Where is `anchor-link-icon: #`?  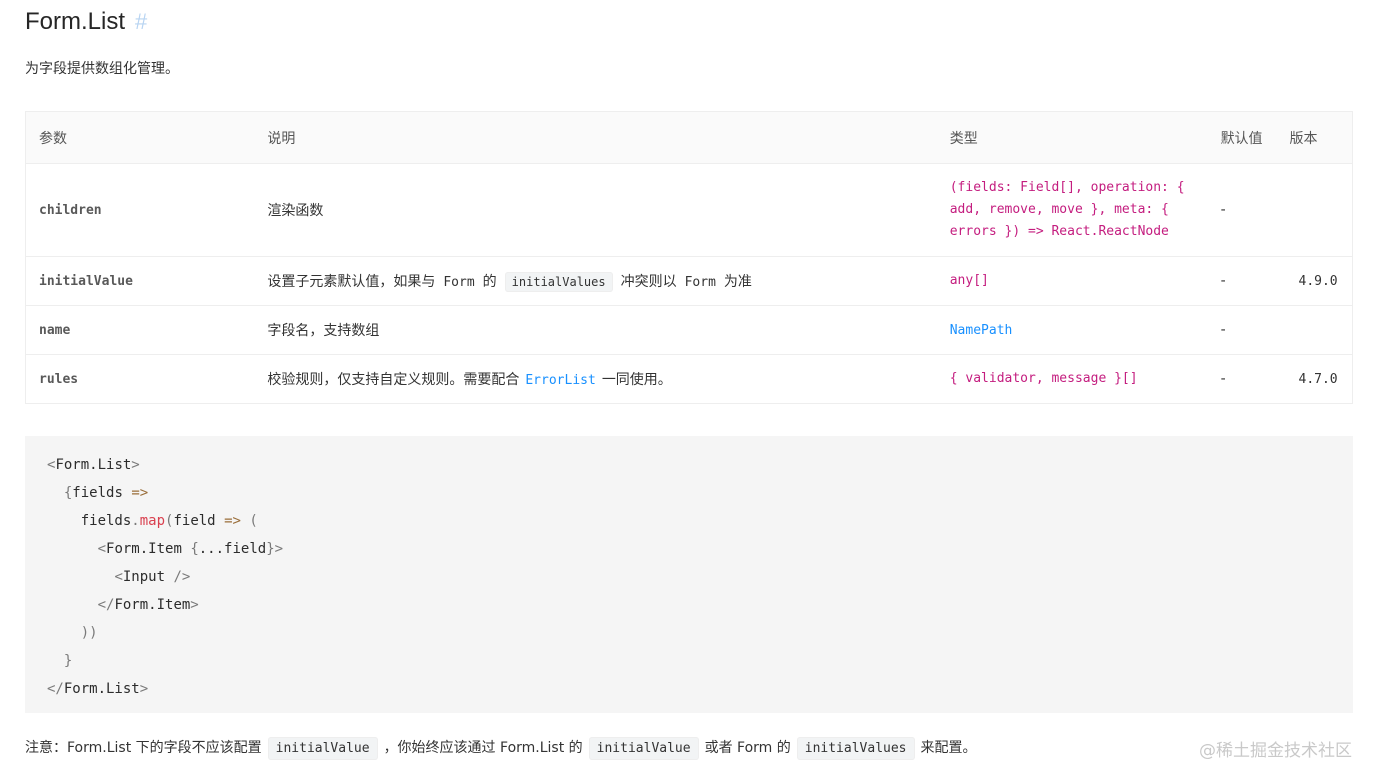
anchor-link-icon: # is located at coordinates (141, 22).